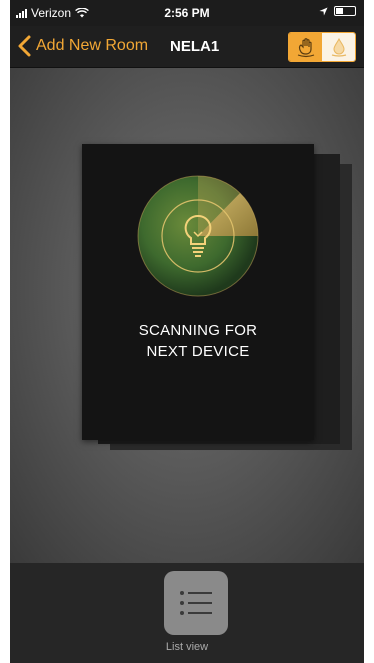  Describe the element at coordinates (198, 236) in the screenshot. I see `radar-scanner` at that location.